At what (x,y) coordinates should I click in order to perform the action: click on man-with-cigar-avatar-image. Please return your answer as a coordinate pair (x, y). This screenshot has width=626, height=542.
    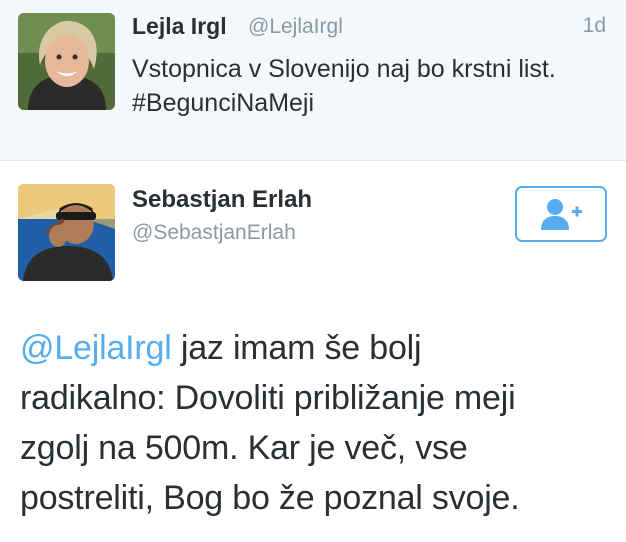
    Looking at the image, I should click on (66, 232).